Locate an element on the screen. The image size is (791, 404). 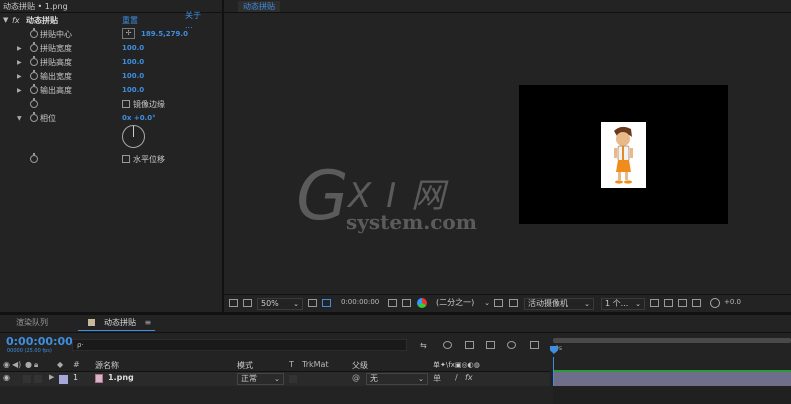
footage-image is located at coordinates (623, 155).